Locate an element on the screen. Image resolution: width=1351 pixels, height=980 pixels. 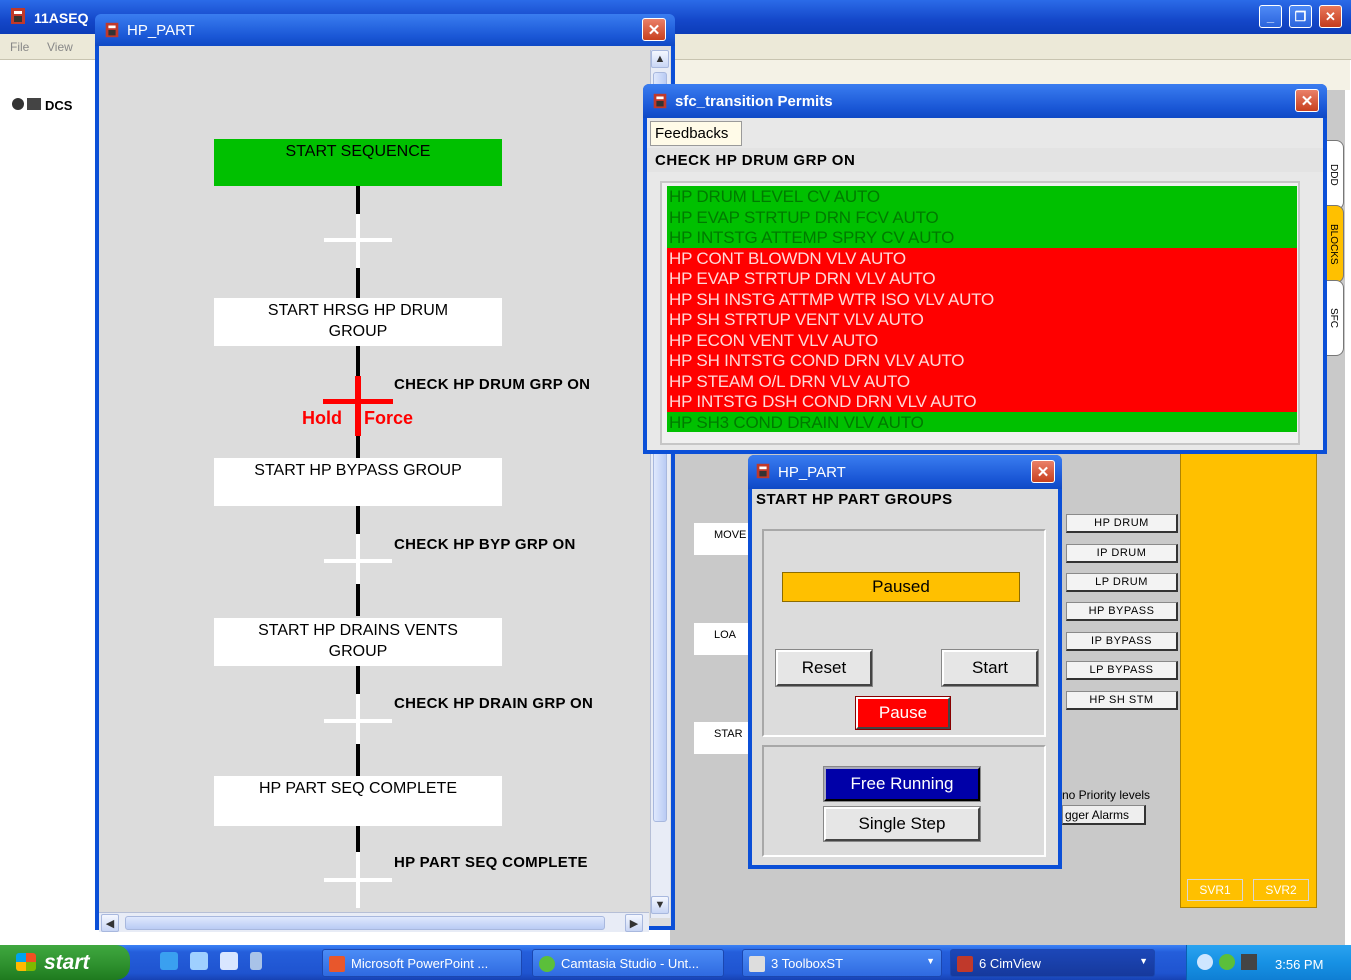
svr2-button: SVR2 is located at coordinates (1281, 890).